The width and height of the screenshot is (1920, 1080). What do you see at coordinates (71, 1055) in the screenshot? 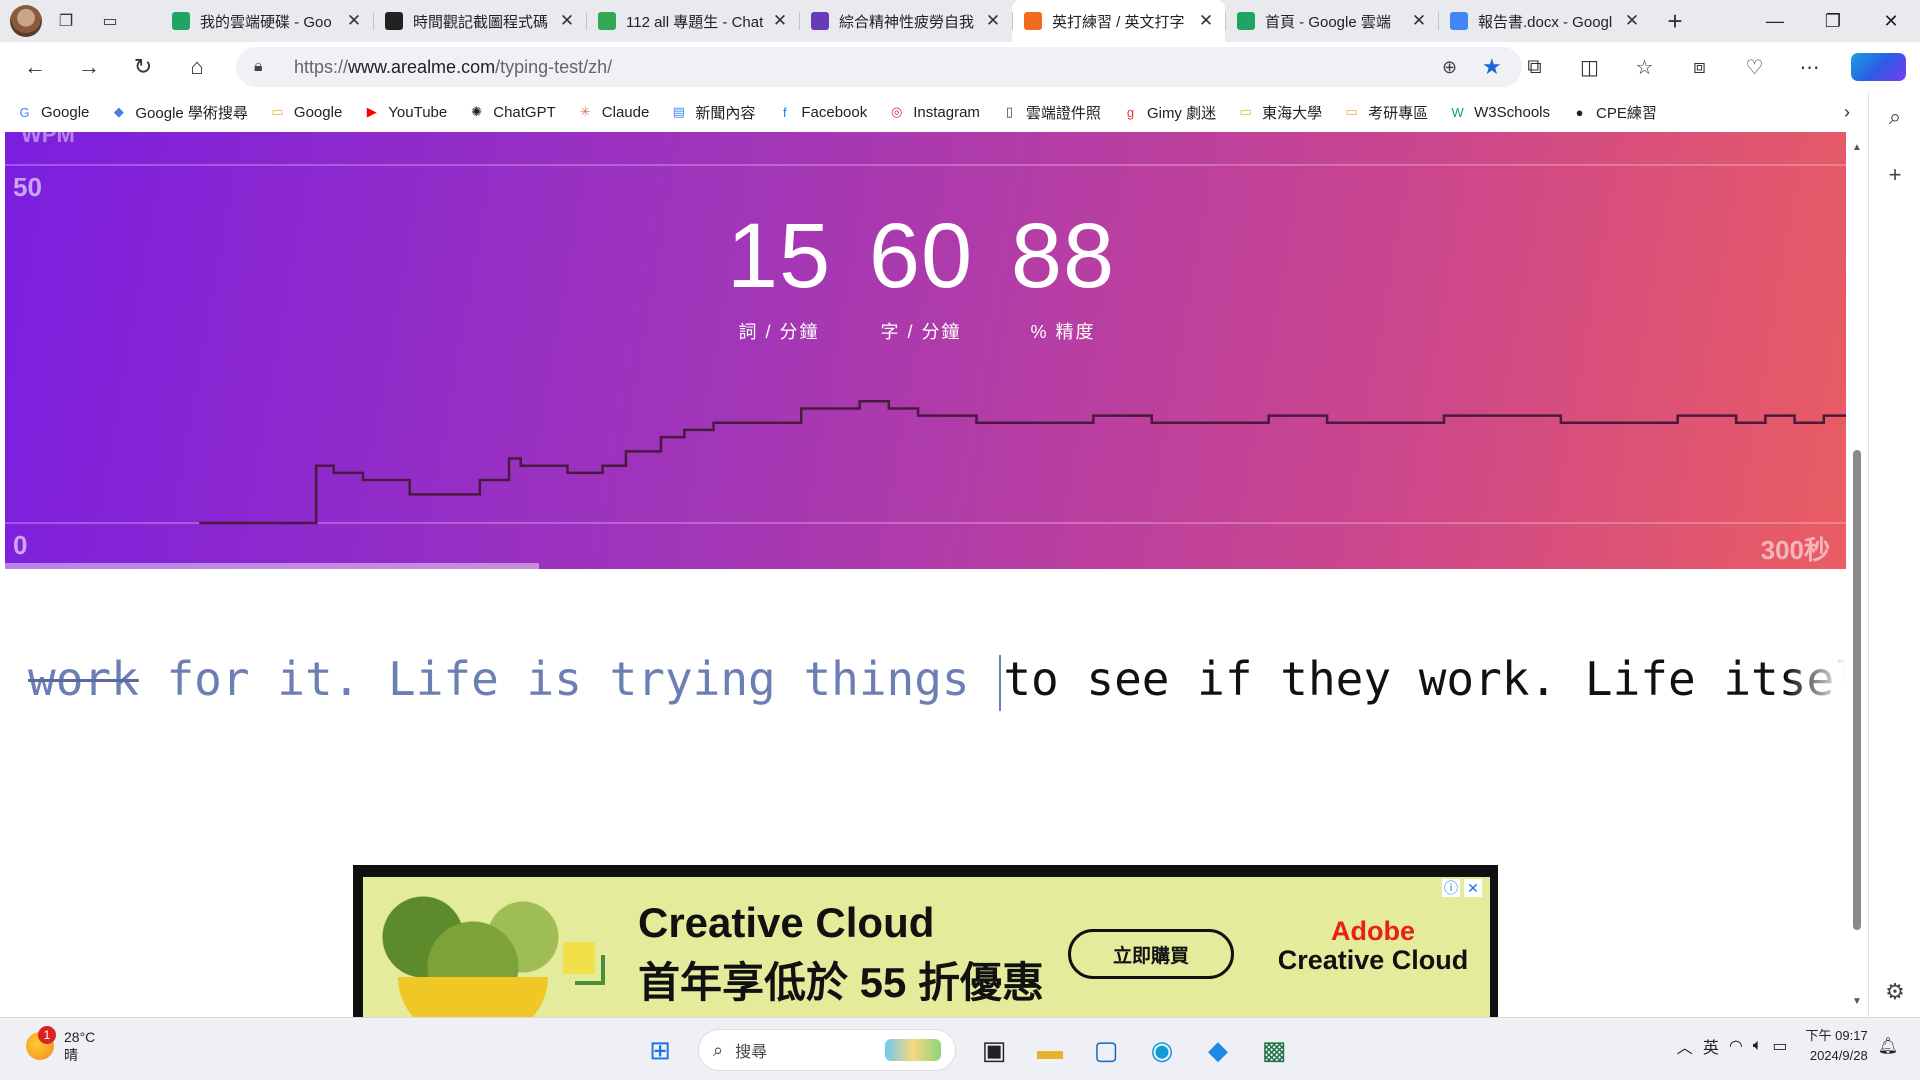
I see `weather-condition: 晴` at bounding box center [71, 1055].